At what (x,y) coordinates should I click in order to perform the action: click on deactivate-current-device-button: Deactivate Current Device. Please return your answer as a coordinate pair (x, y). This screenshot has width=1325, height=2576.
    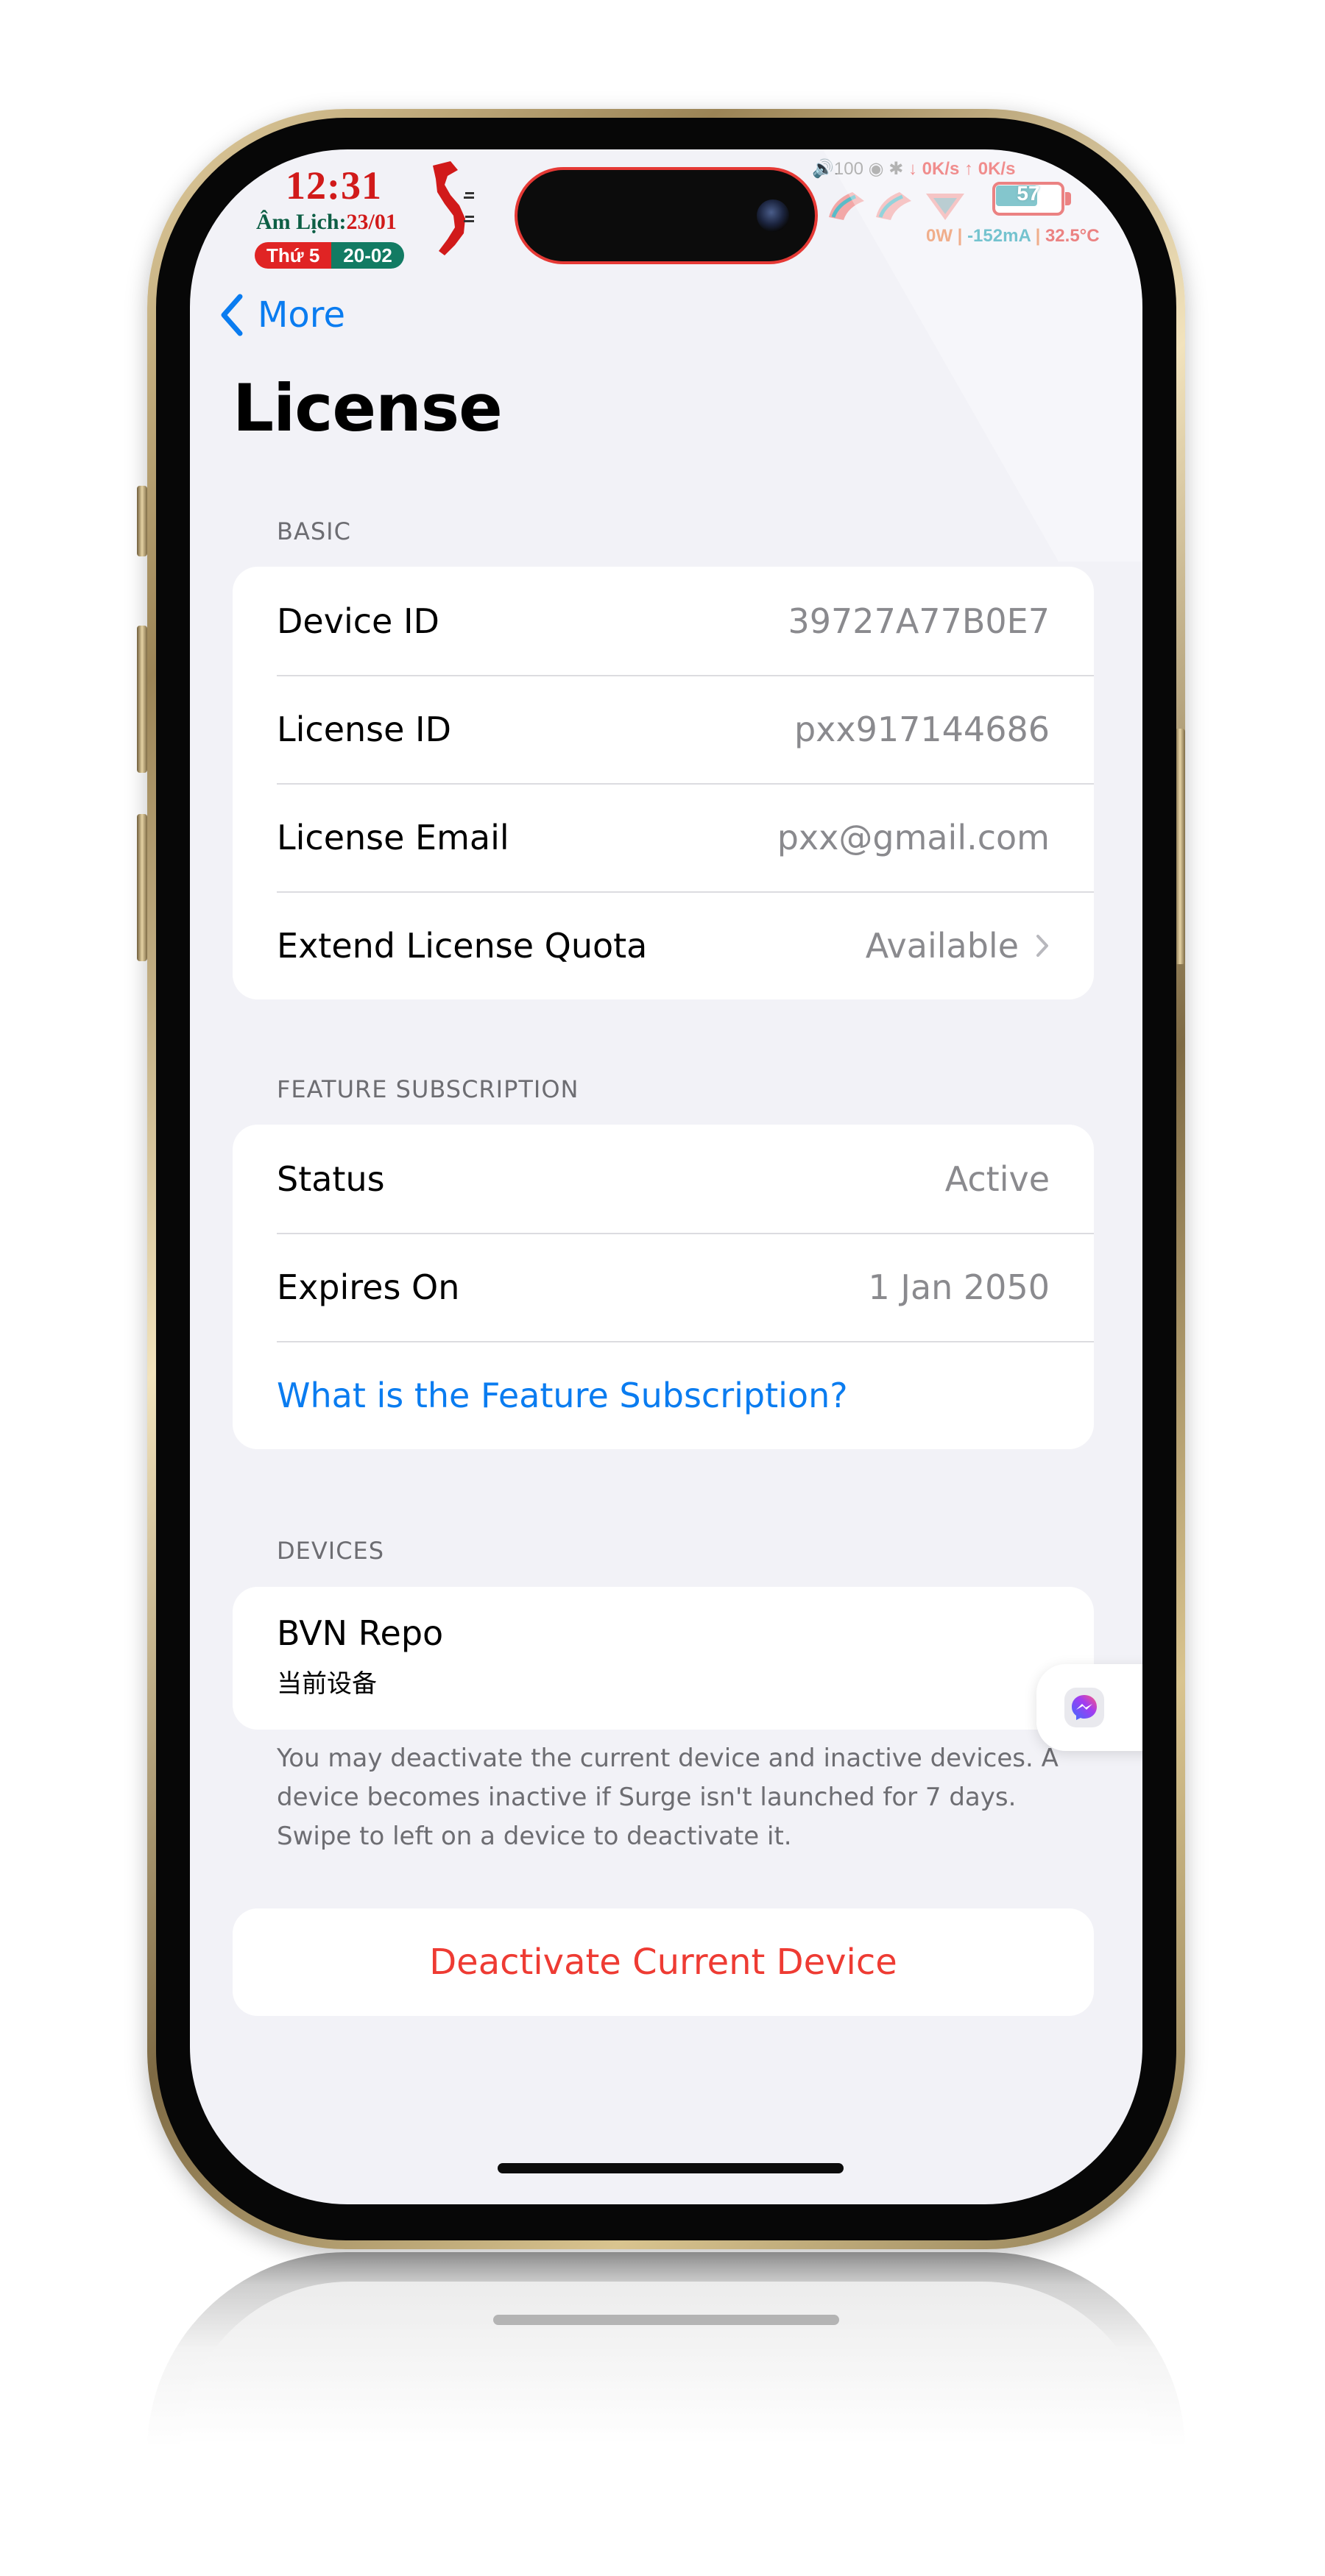
    Looking at the image, I should click on (663, 1962).